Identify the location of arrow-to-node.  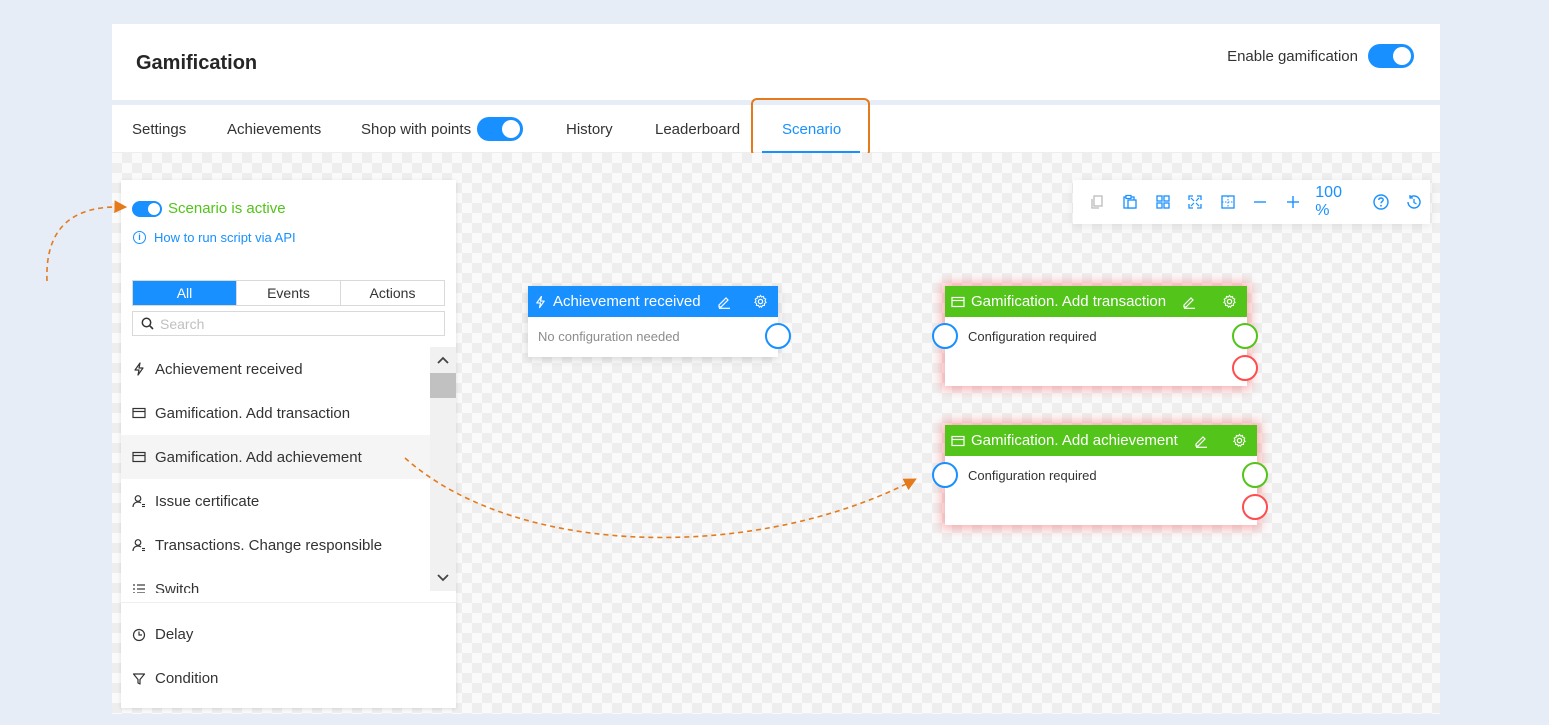
(660, 498).